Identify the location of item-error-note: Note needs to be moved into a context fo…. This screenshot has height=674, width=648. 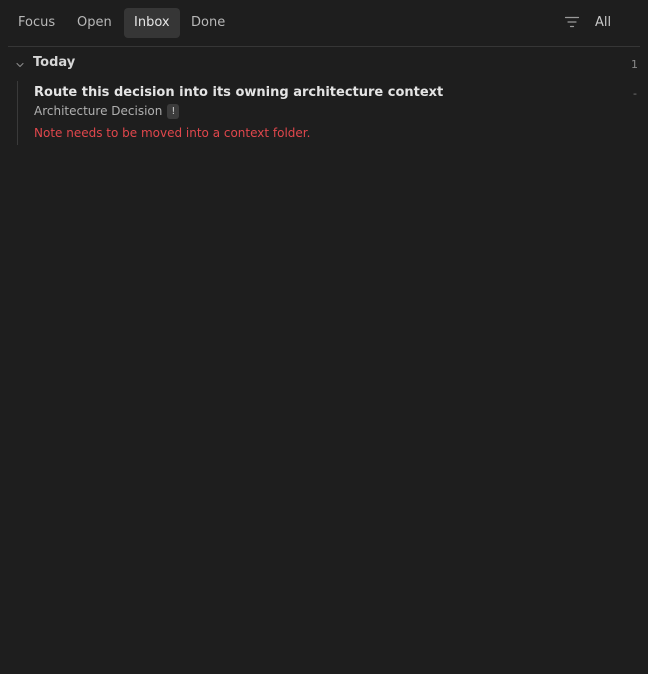
(172, 133).